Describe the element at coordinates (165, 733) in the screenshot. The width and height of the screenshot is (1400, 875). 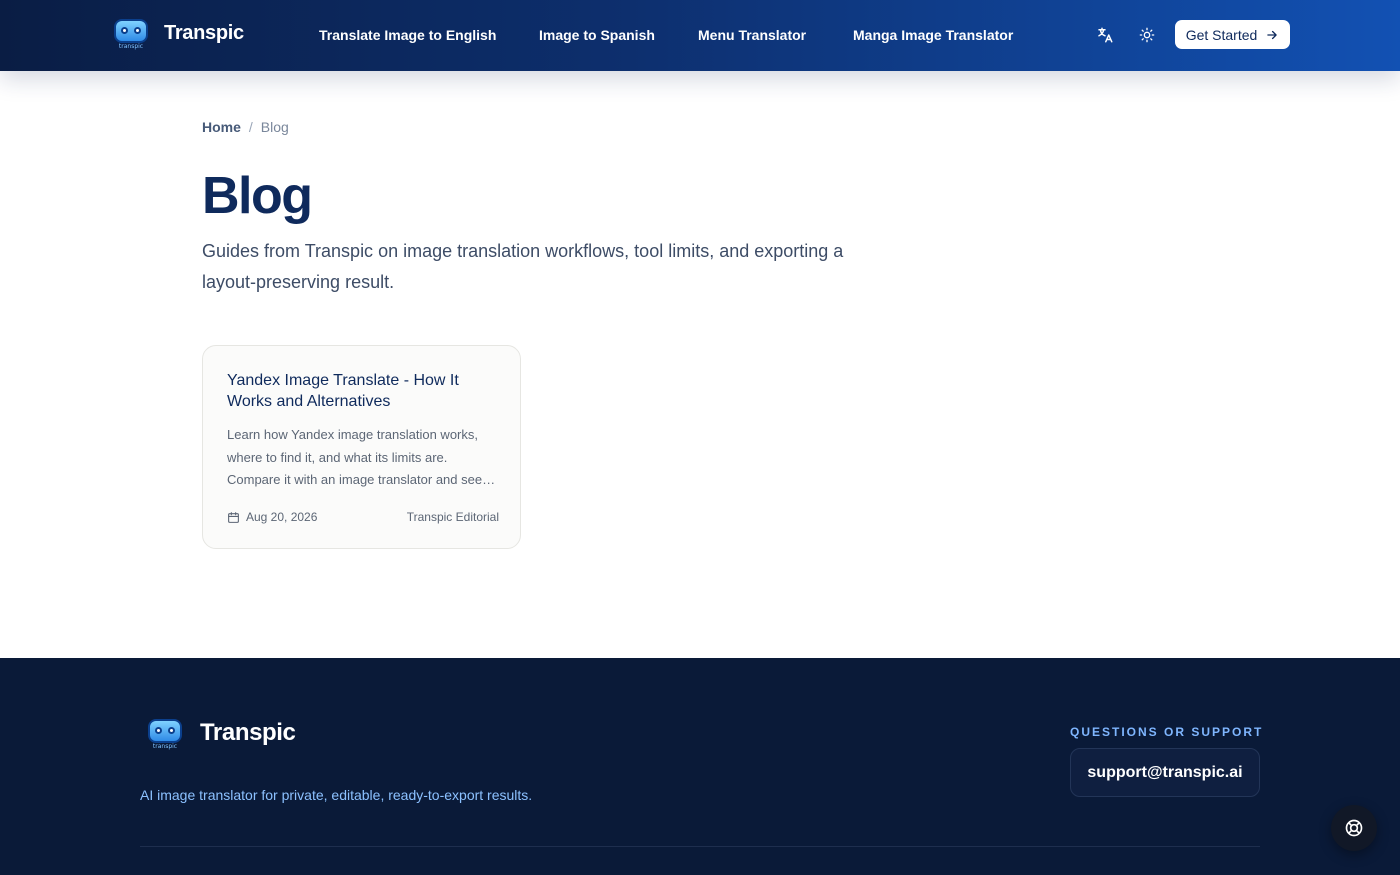
I see `footer-logo-icon: transpic` at that location.